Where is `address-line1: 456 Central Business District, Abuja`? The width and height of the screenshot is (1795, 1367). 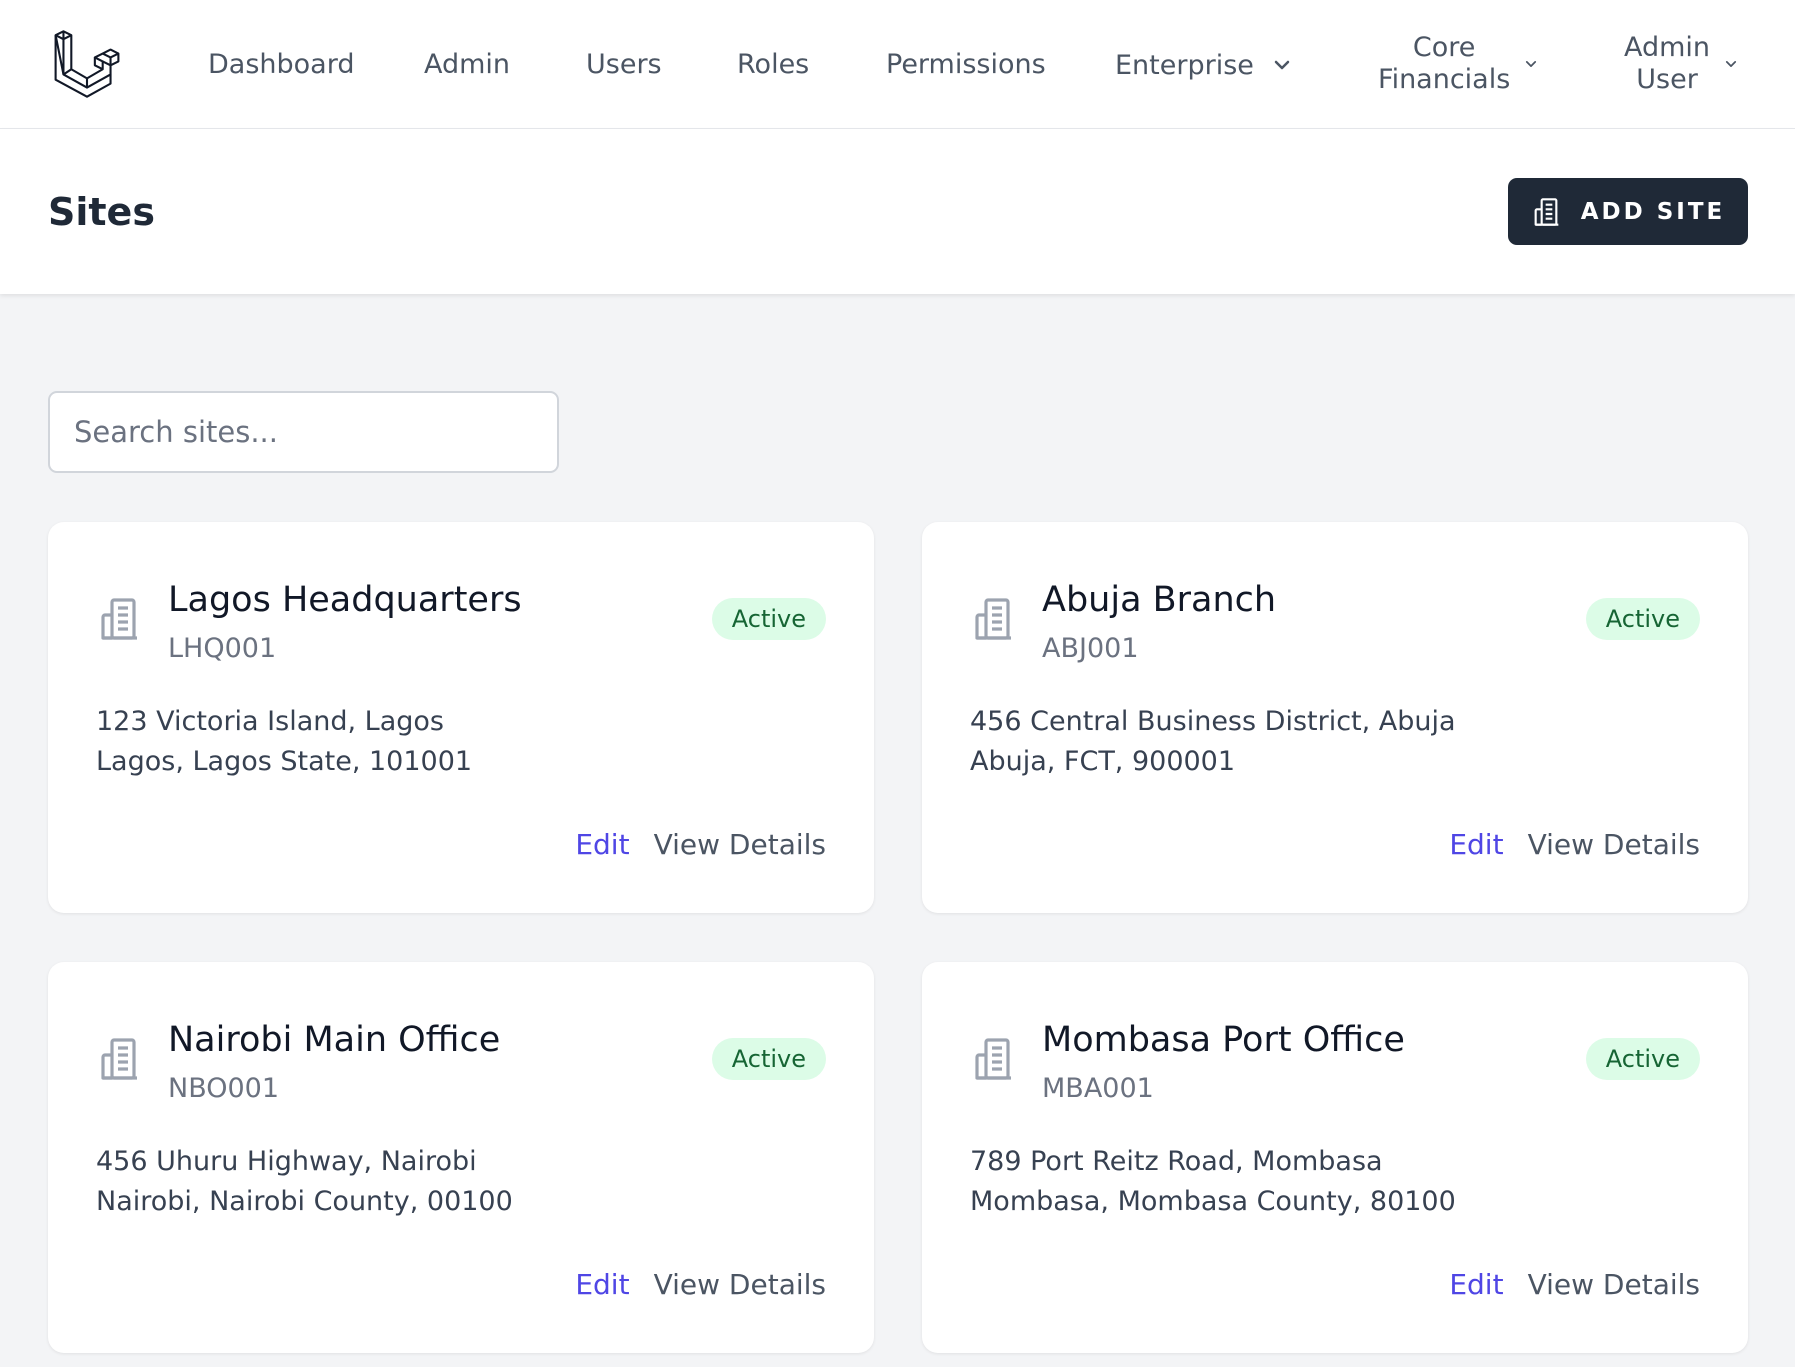
address-line1: 456 Central Business District, Abuja is located at coordinates (1213, 721).